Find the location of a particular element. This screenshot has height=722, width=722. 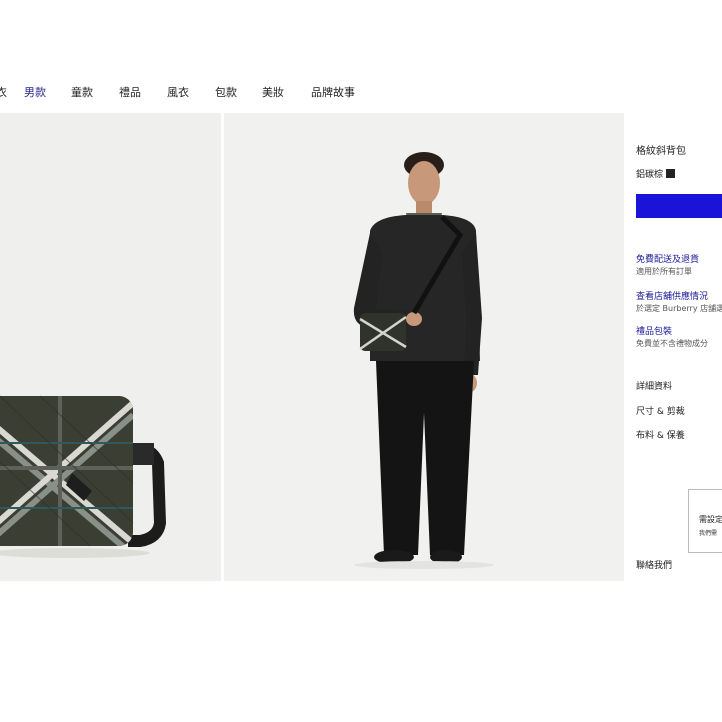

settings-popup: 需設定 我們需 is located at coordinates (705, 521).